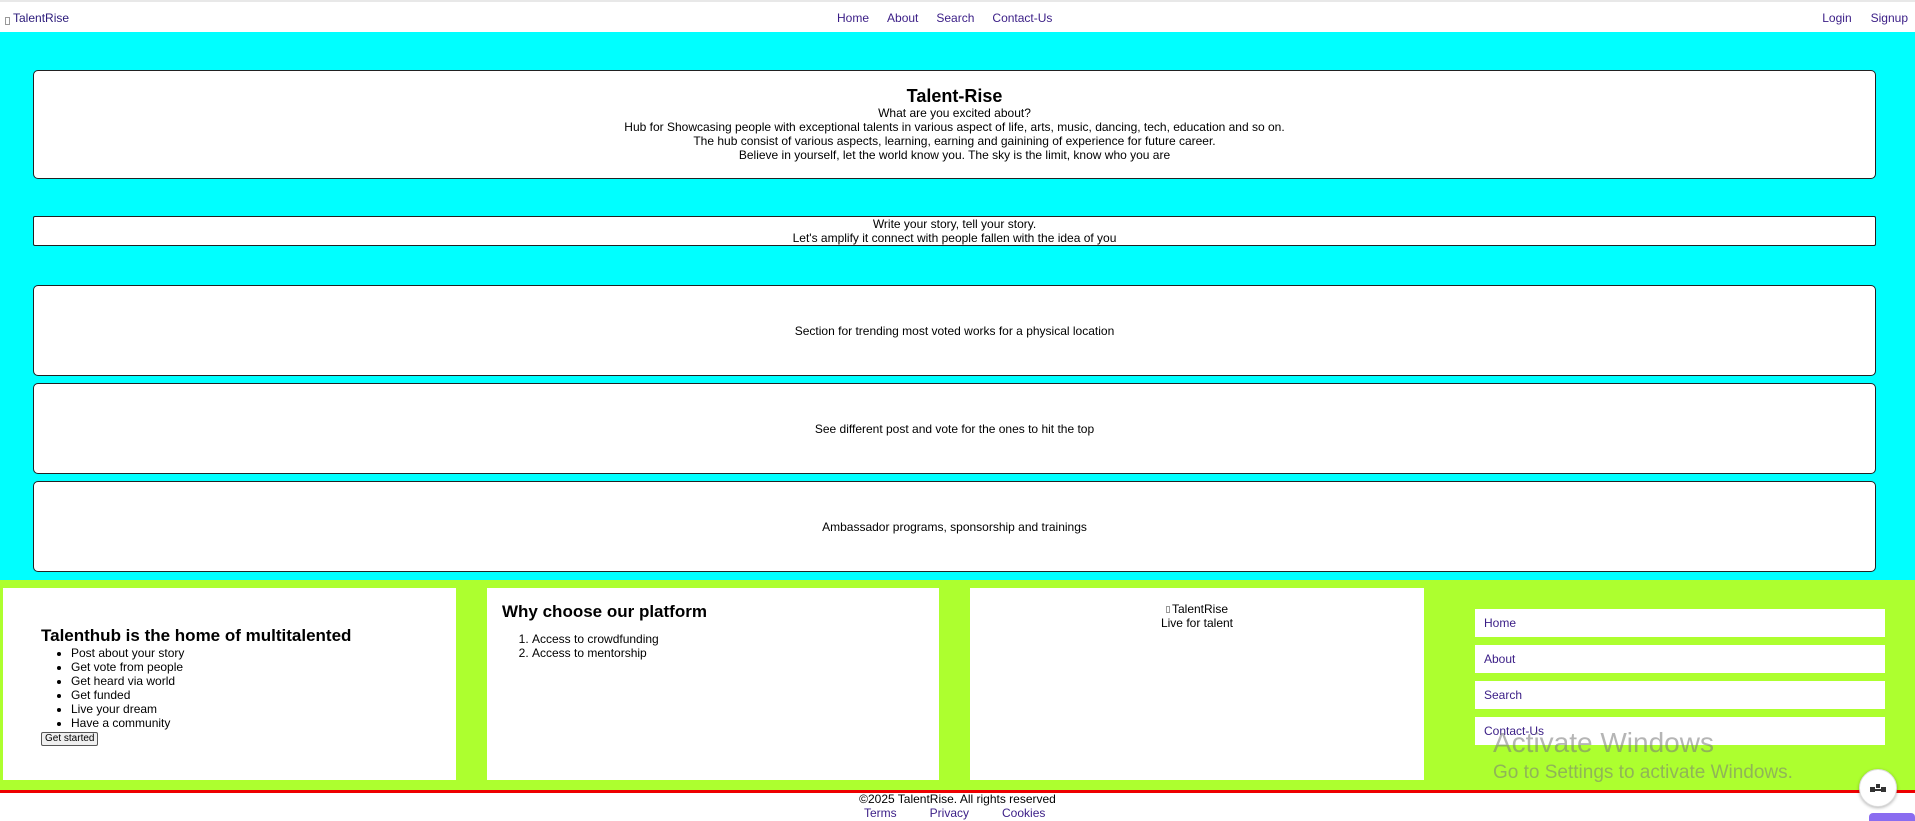 The width and height of the screenshot is (1915, 821). I want to click on list-item: Live your dream, so click(263, 709).